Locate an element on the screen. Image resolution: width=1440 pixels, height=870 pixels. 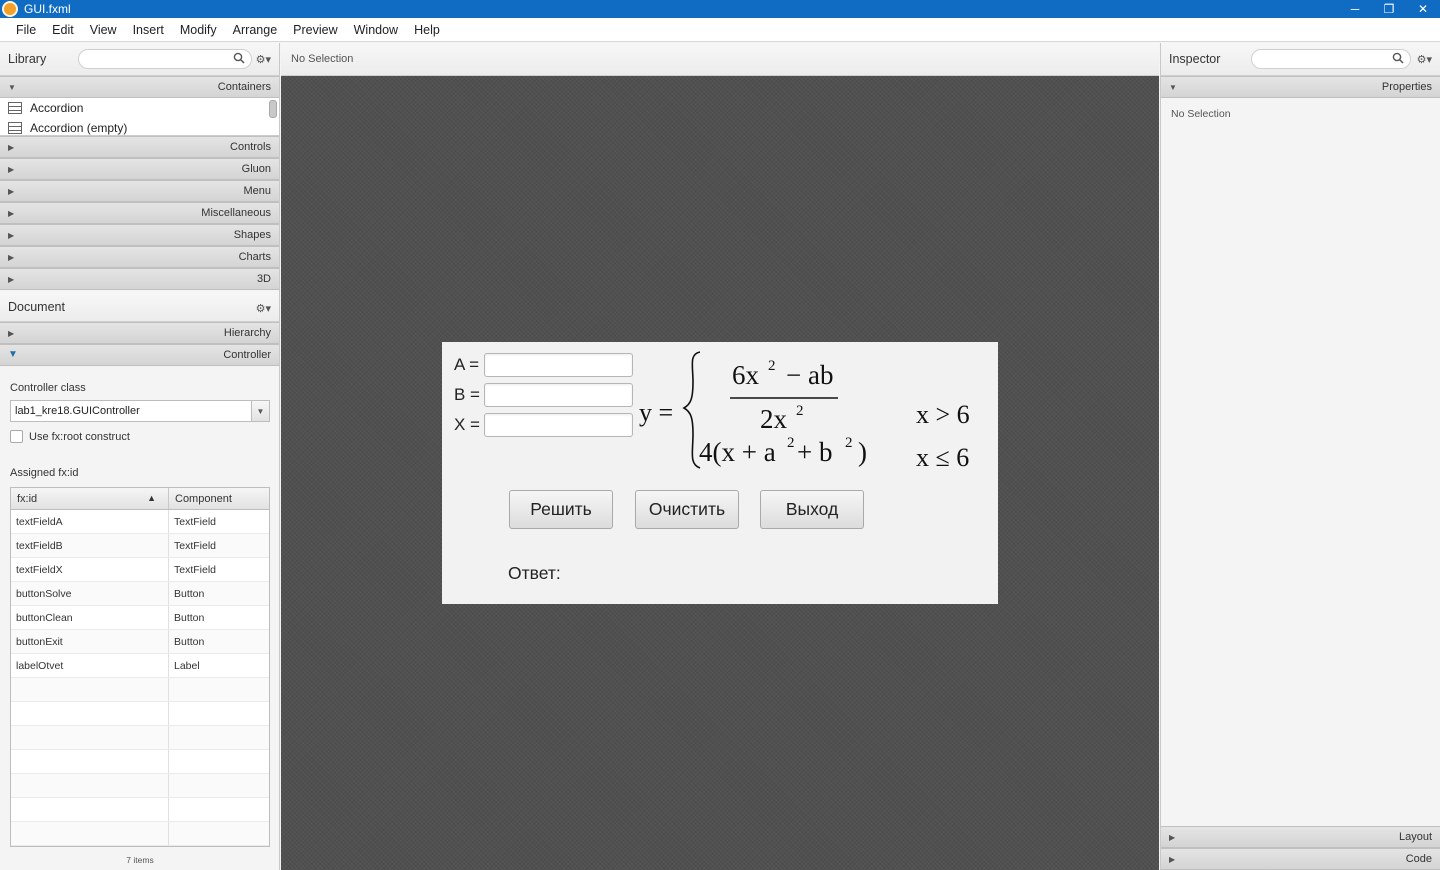
controller-class-combo: lab1_kre18.GUIController ▼ is located at coordinates (140, 411).